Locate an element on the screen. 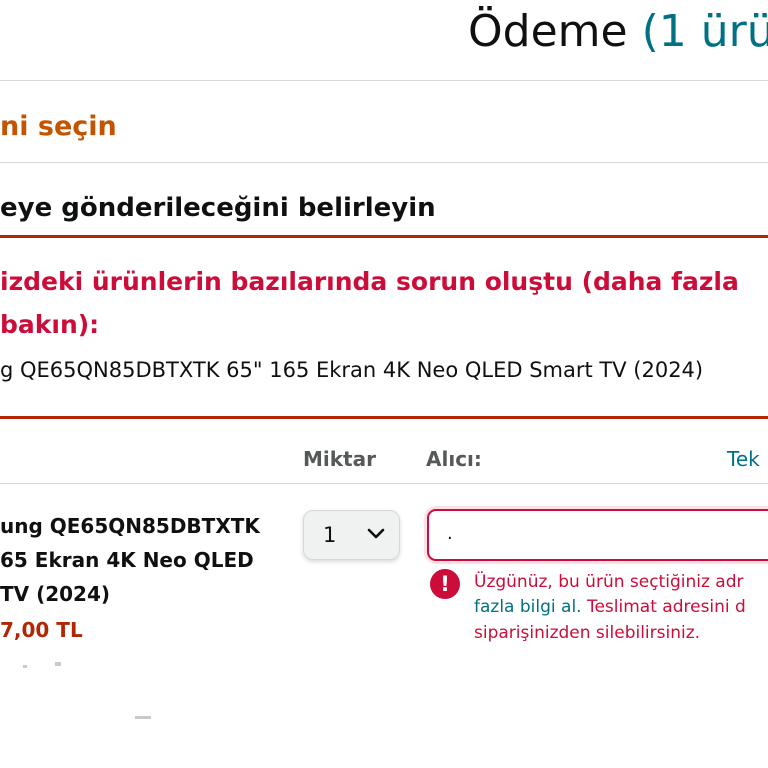 The height and width of the screenshot is (768, 768). product-name-line-3: TV (2024) is located at coordinates (55, 594).